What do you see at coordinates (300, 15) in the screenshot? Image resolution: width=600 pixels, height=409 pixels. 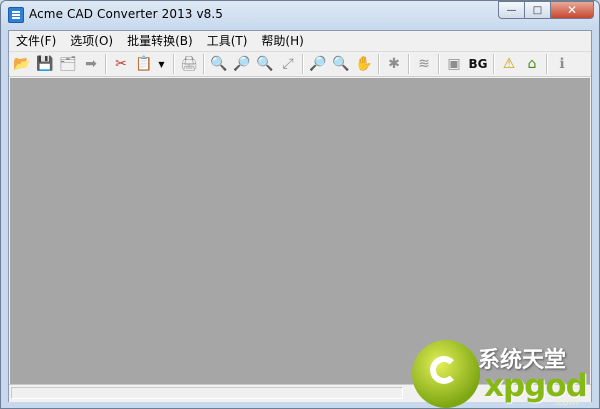 I see `title-bar: Acme CAD Converter 2013 v8.5 — □ ✕` at bounding box center [300, 15].